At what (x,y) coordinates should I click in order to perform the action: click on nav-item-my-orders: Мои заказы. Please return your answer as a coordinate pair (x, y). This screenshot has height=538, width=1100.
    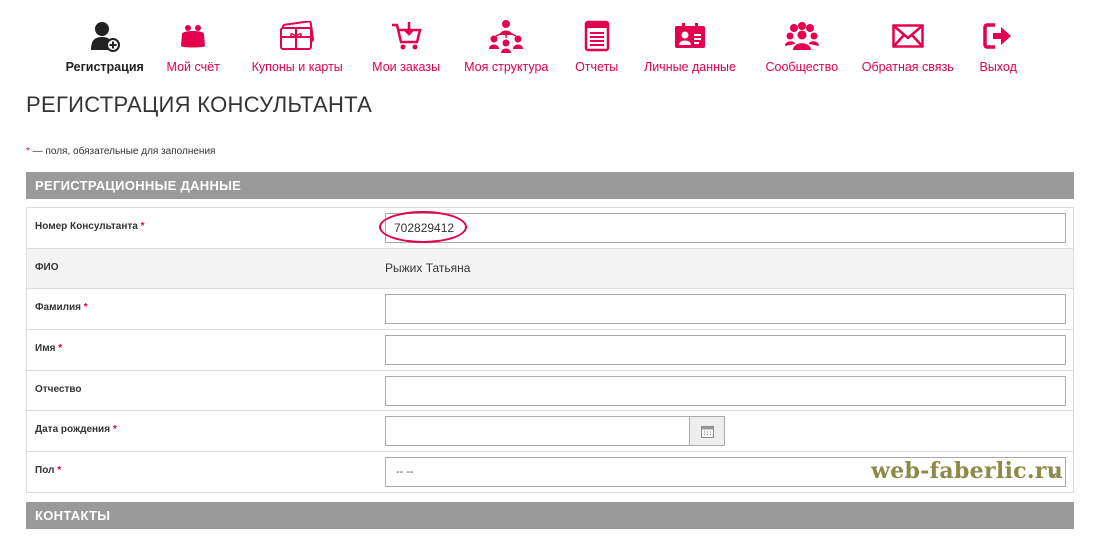
    Looking at the image, I should click on (406, 45).